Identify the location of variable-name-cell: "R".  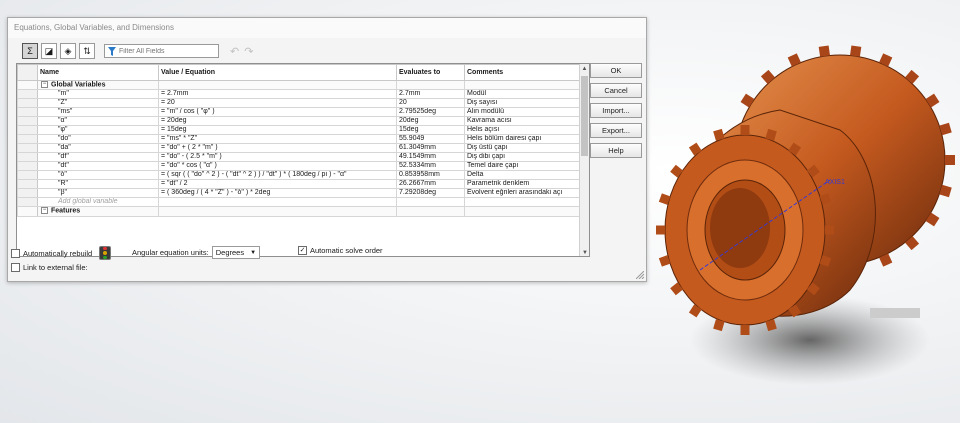
(98, 184).